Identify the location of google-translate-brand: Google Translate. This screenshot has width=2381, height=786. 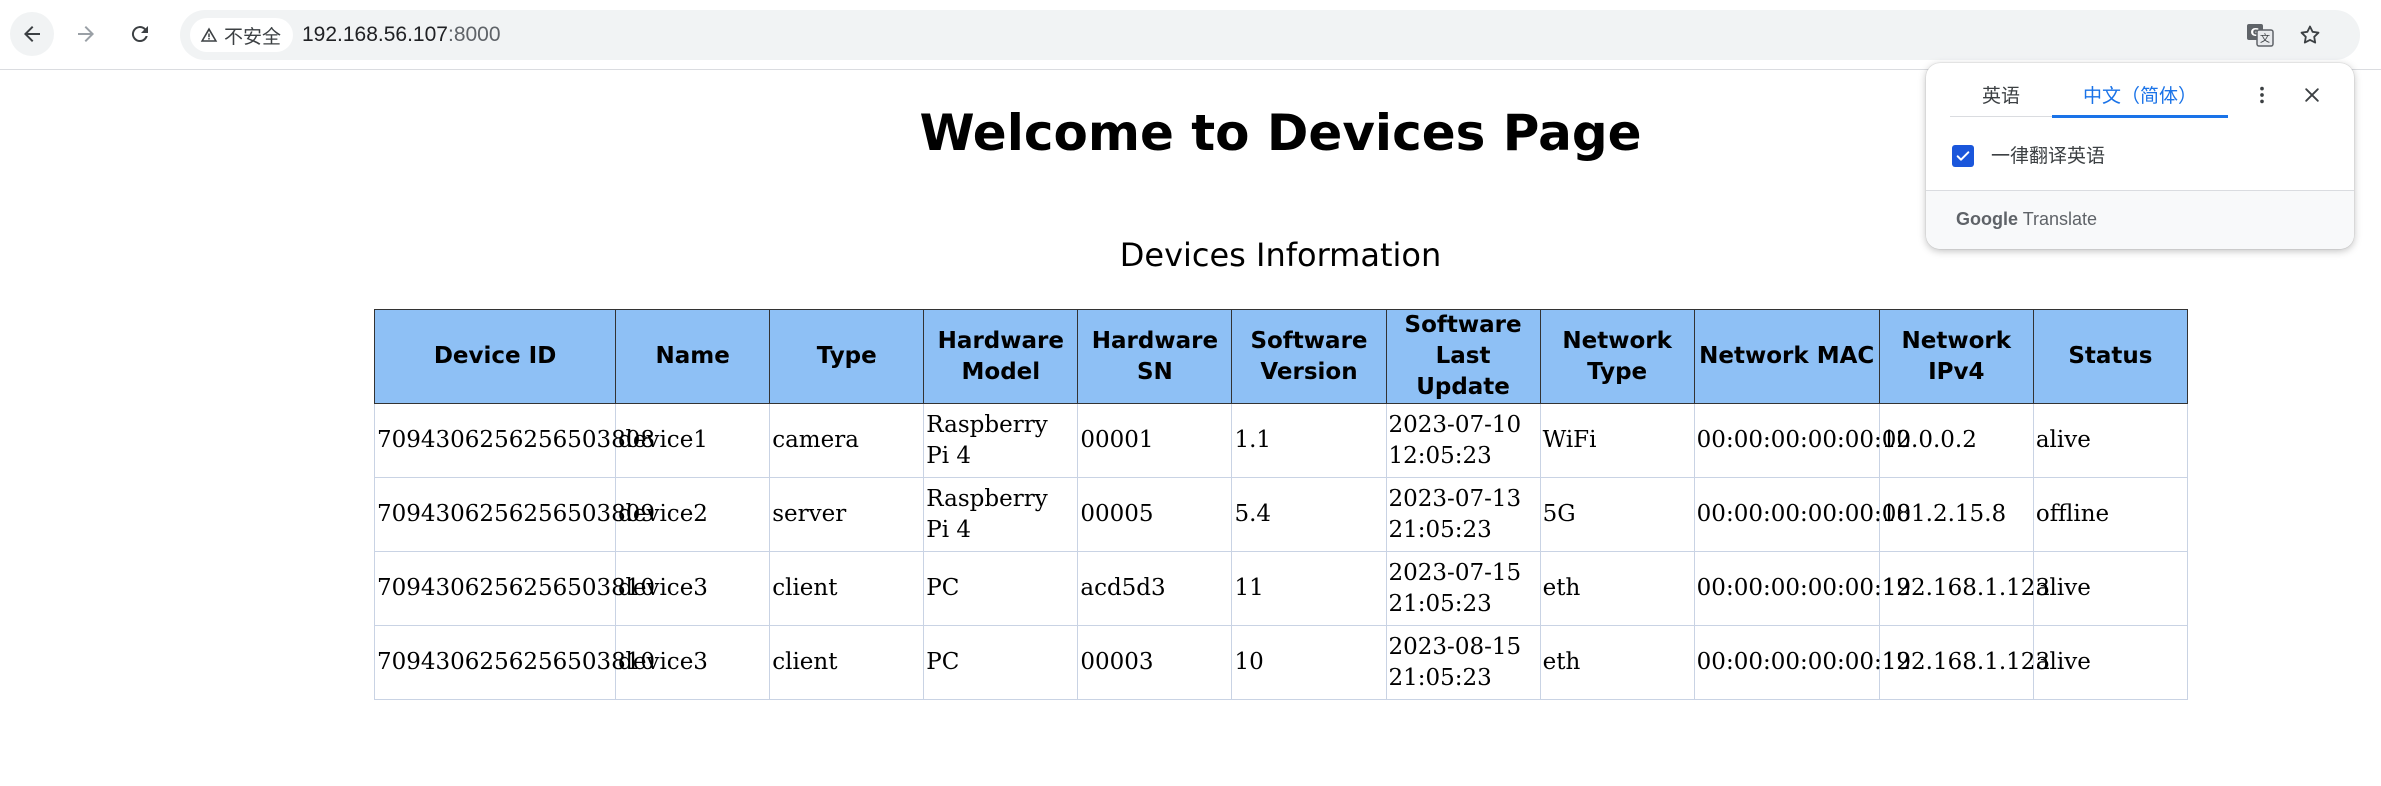
(2026, 219).